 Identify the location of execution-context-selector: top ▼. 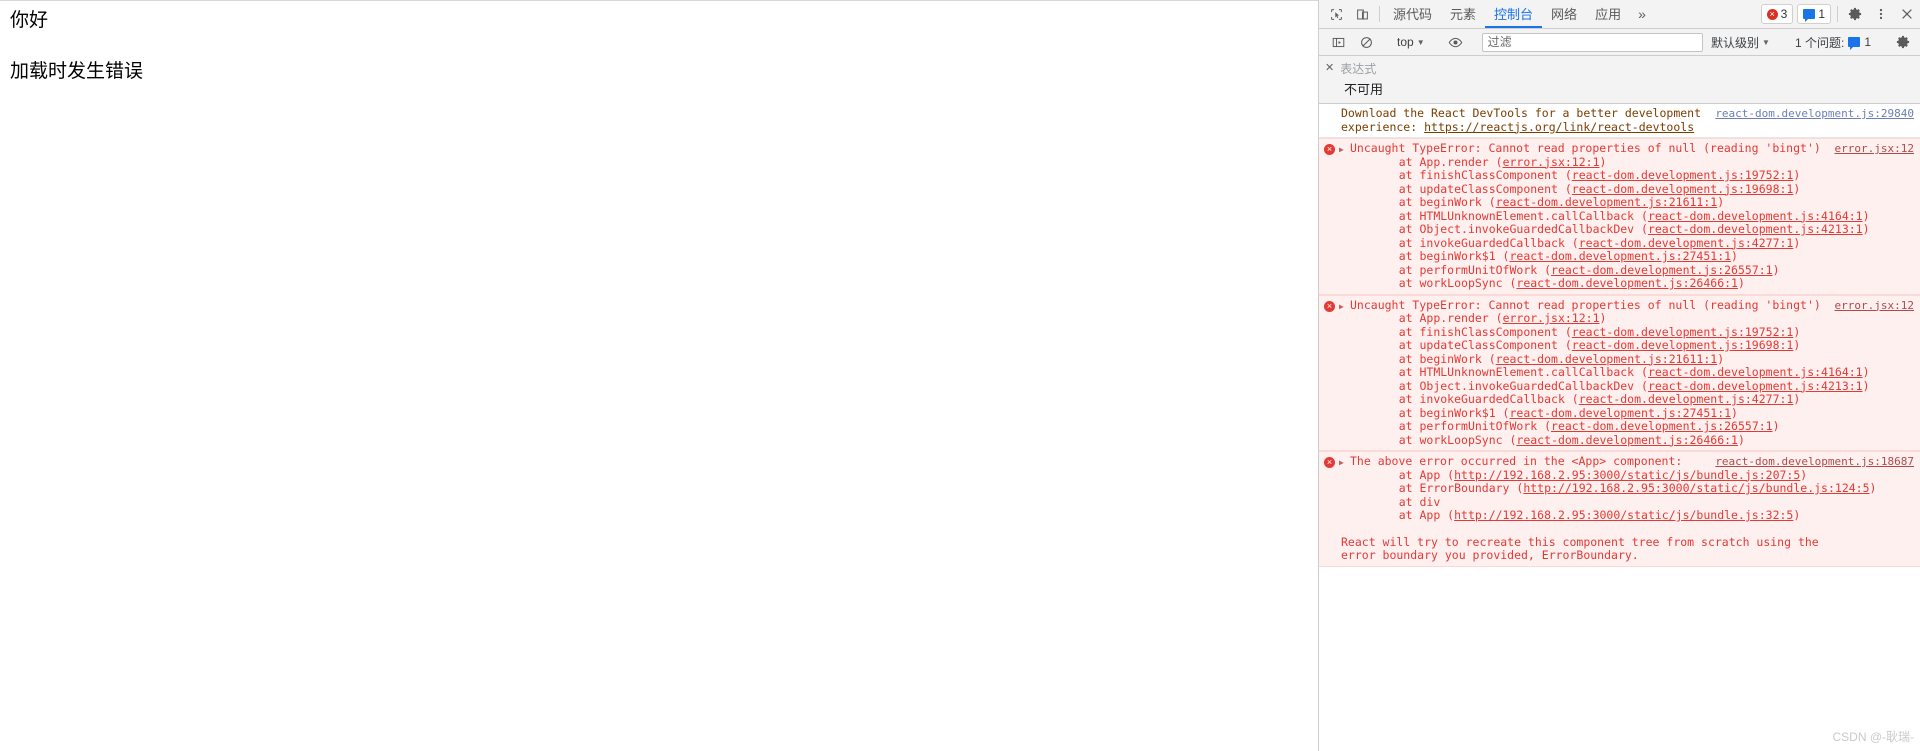
(1411, 42).